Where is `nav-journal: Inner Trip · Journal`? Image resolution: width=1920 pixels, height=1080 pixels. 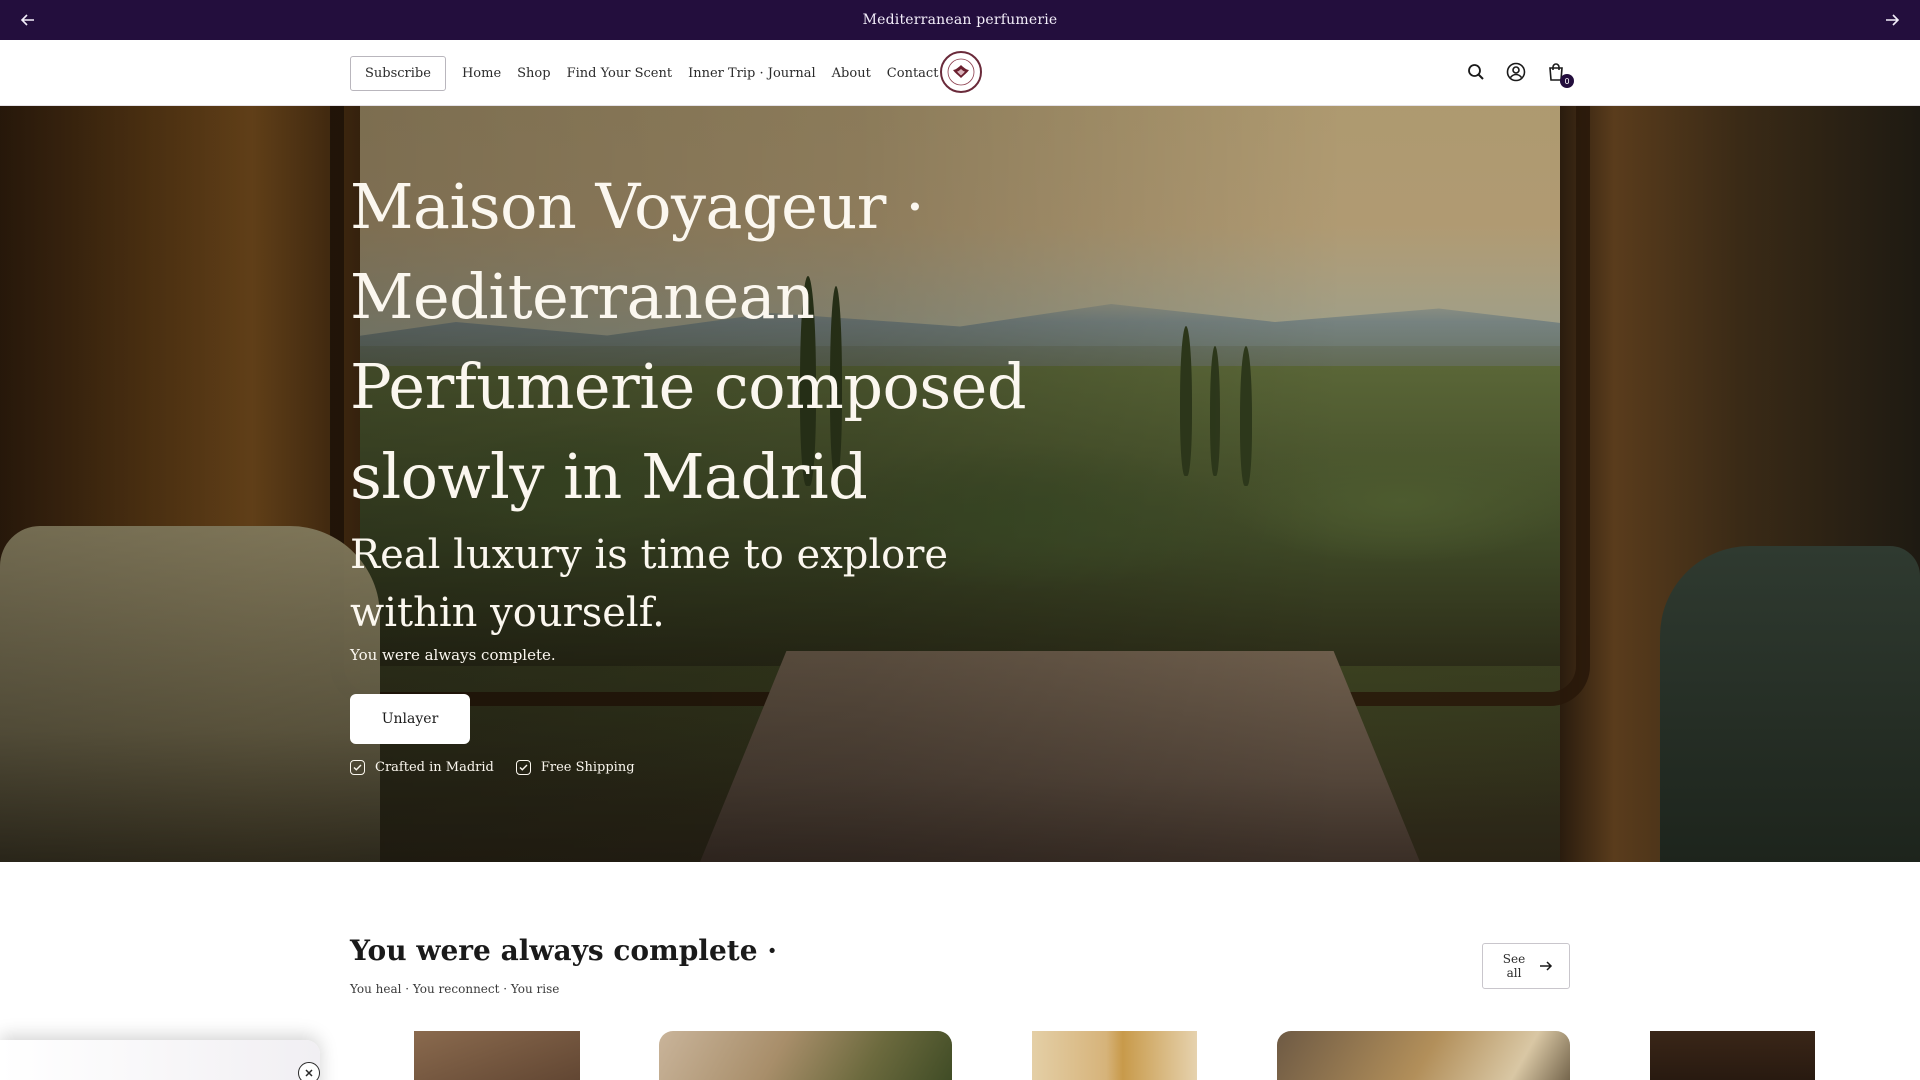
nav-journal: Inner Trip · Journal is located at coordinates (752, 73).